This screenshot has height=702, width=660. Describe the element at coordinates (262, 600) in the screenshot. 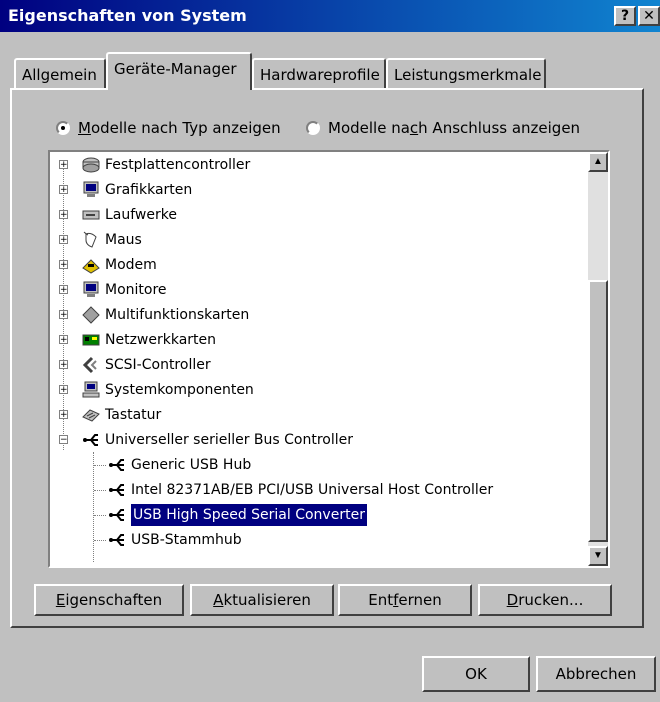

I see `refresh-button: Aktualisieren` at that location.